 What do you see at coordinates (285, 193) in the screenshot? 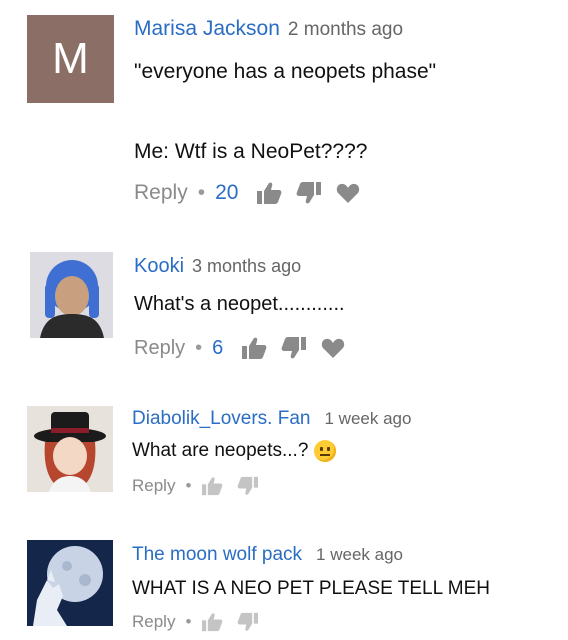
I see `comment-actions: Reply • 20` at bounding box center [285, 193].